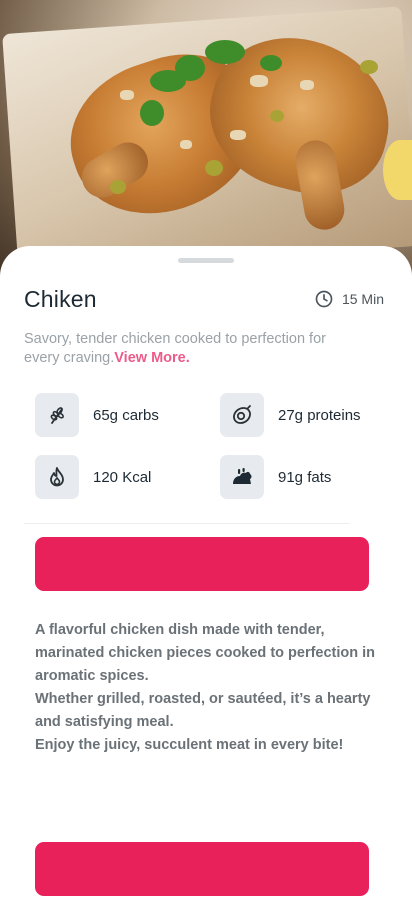 The width and height of the screenshot is (412, 922). Describe the element at coordinates (319, 415) in the screenshot. I see `proteins-label: 27g proteins` at that location.